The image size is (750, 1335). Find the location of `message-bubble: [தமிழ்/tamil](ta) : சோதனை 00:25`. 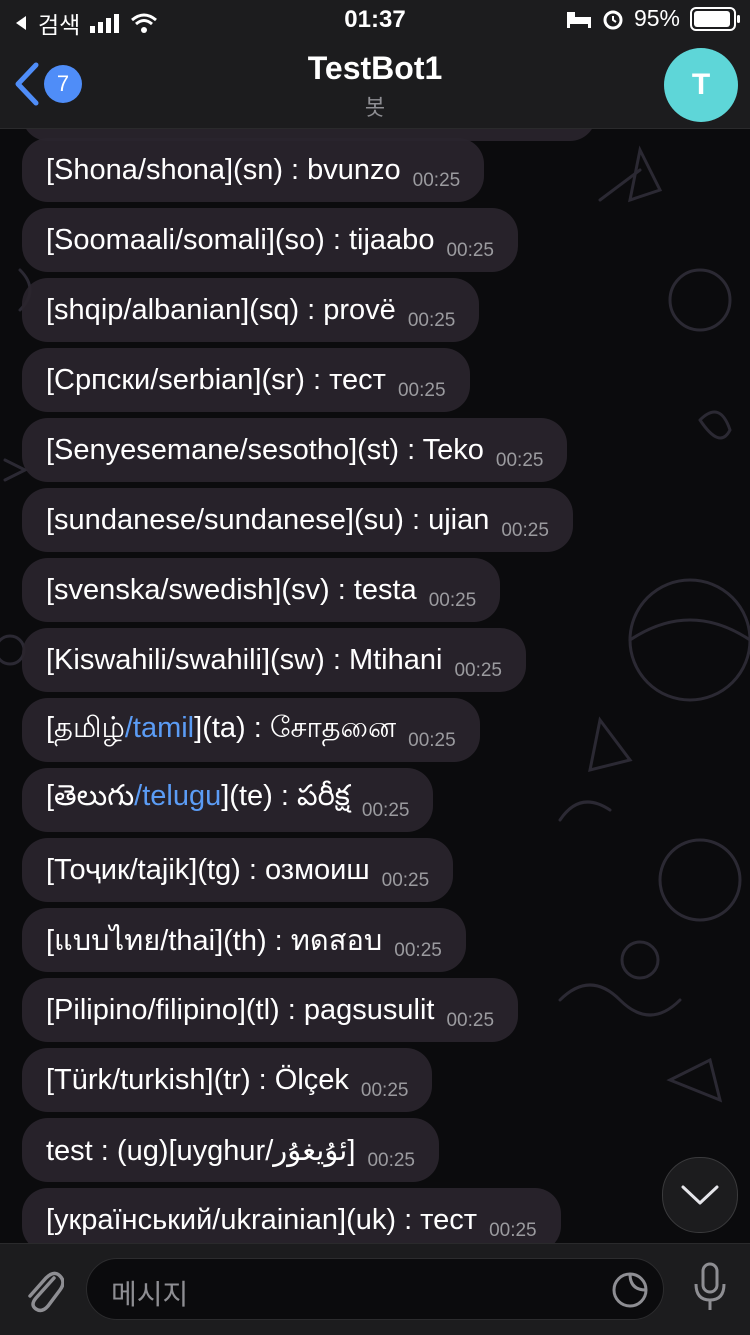

message-bubble: [தமிழ்/tamil](ta) : சோதனை 00:25 is located at coordinates (251, 730).